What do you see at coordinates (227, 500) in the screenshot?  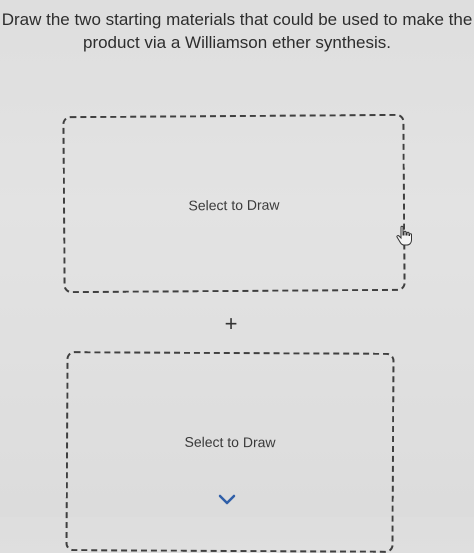 I see `chevron-down-icon` at bounding box center [227, 500].